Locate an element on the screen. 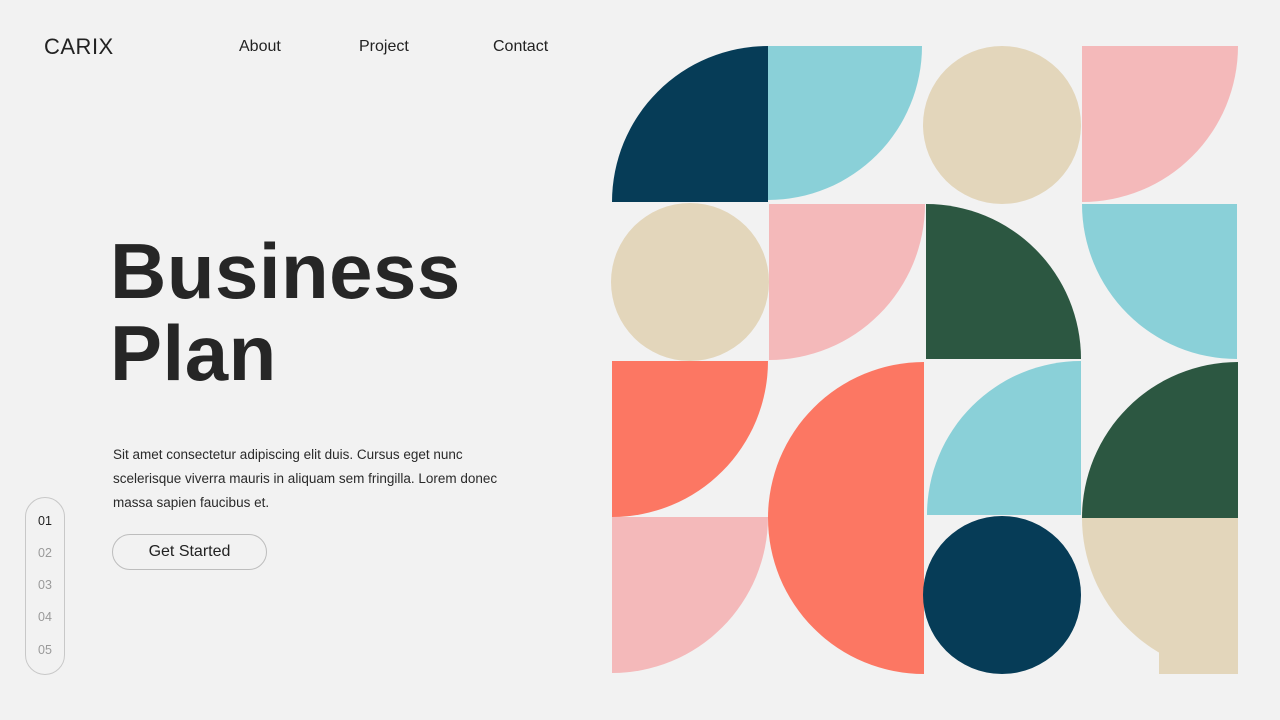  coral-half-circle is located at coordinates (846, 518).